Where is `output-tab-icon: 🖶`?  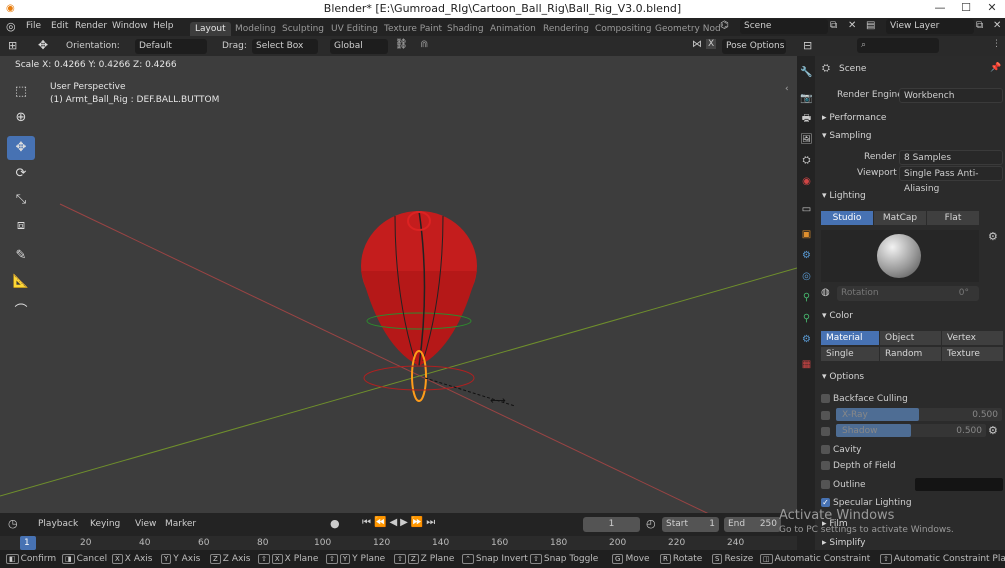
output-tab-icon: 🖶 is located at coordinates (806, 118).